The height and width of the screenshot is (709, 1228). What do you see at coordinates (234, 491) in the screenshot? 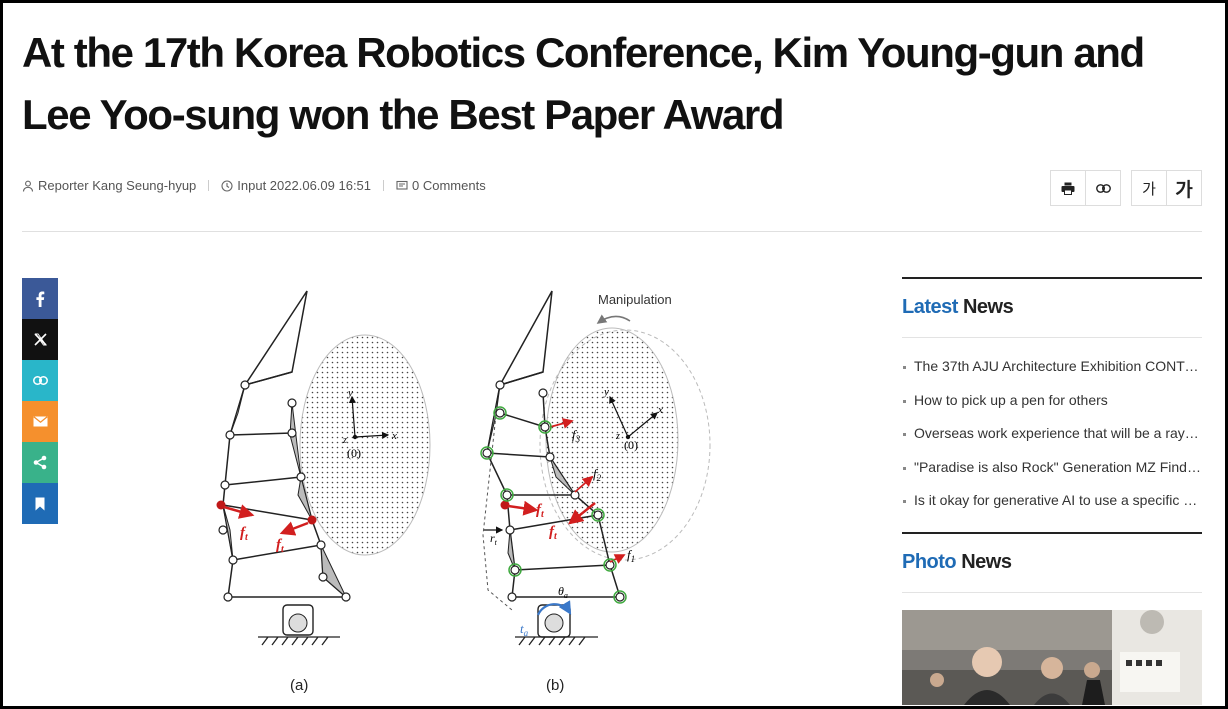
I see `left-link-chain` at bounding box center [234, 491].